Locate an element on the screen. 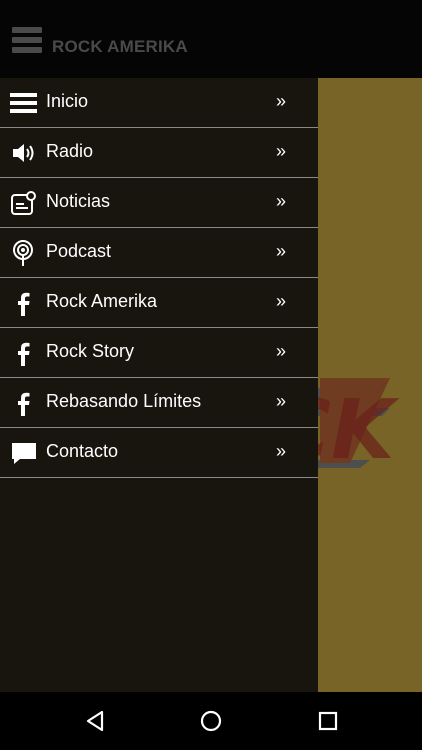 Image resolution: width=422 pixels, height=750 pixels. menu-item-label: Rebasando Límites is located at coordinates (124, 401).